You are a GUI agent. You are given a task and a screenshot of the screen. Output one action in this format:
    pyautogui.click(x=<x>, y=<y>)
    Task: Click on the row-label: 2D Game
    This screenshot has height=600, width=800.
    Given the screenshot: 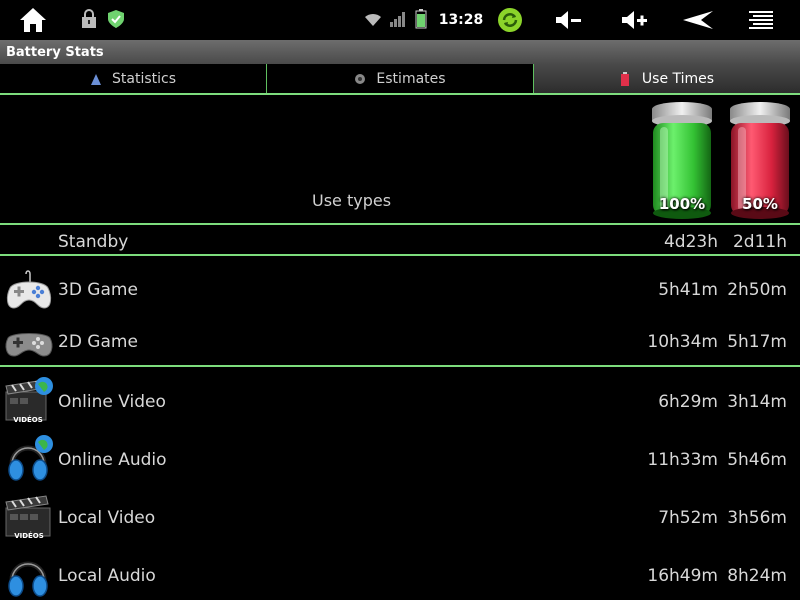 What is the action you would take?
    pyautogui.click(x=98, y=342)
    